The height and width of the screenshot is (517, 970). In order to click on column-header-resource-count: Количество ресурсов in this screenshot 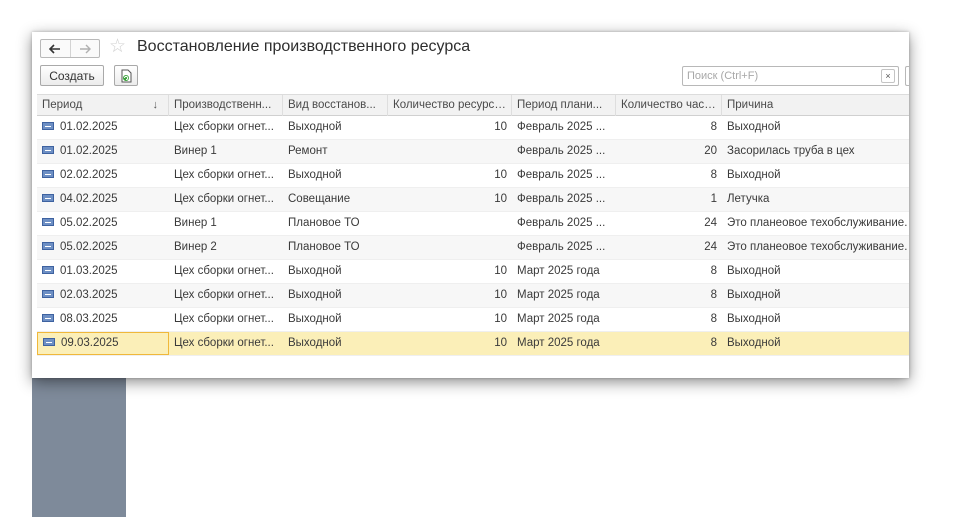, I will do `click(450, 105)`.